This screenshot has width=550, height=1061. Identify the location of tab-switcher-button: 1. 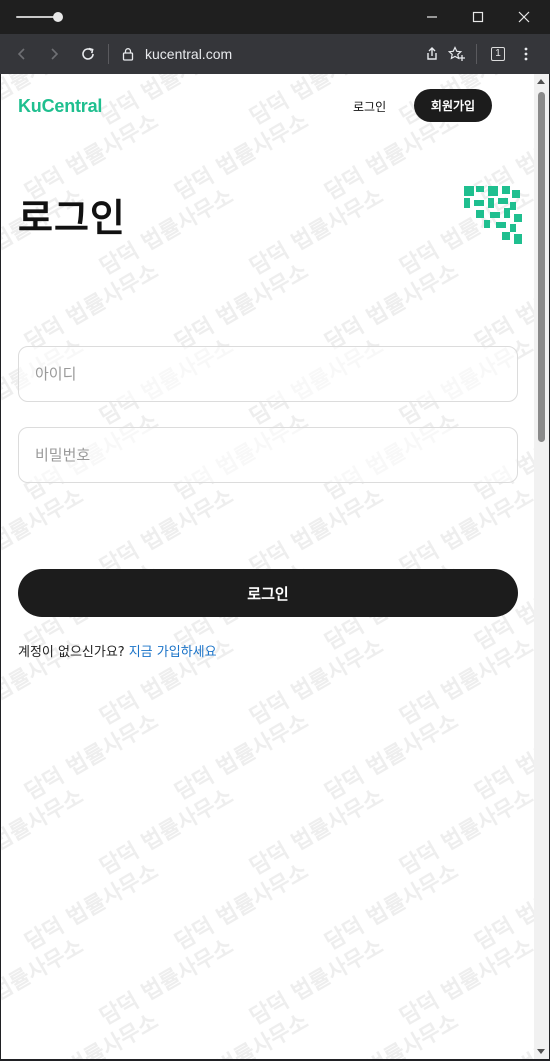
(498, 54).